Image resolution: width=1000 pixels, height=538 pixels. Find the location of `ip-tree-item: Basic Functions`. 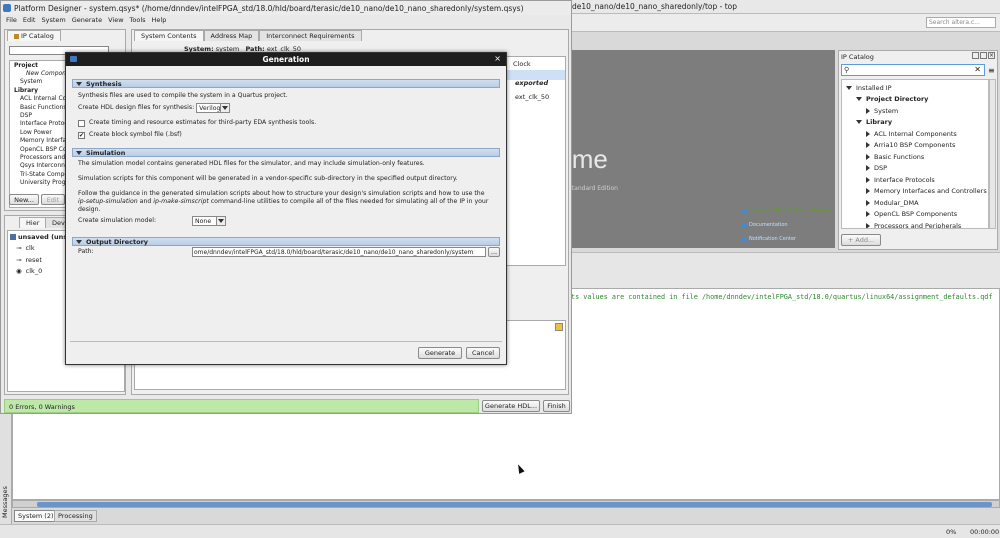

ip-tree-item: Basic Functions is located at coordinates (915, 157).